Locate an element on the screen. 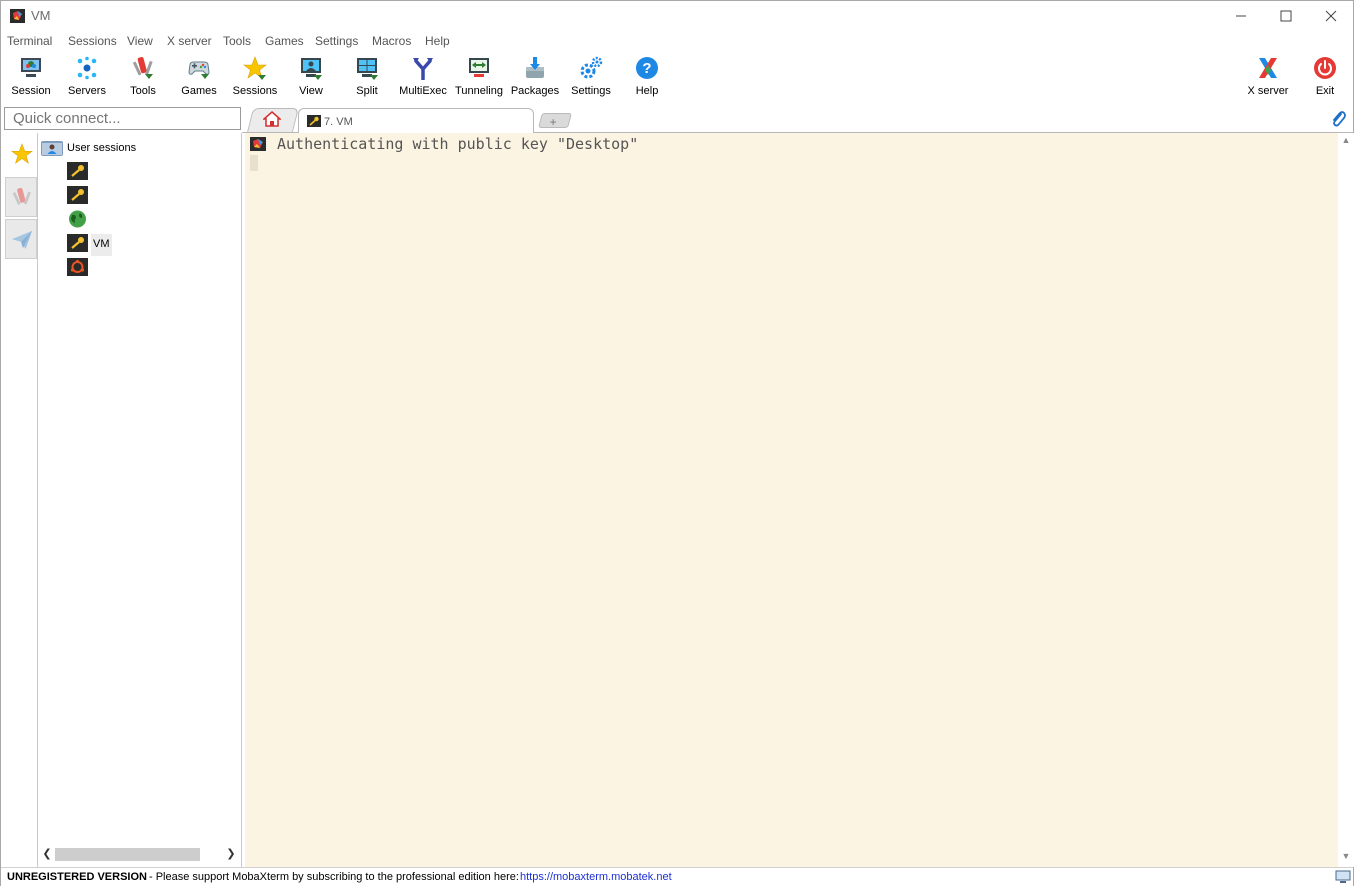 Image resolution: width=1354 pixels, height=886 pixels. menu-terminal: Terminal is located at coordinates (29, 41).